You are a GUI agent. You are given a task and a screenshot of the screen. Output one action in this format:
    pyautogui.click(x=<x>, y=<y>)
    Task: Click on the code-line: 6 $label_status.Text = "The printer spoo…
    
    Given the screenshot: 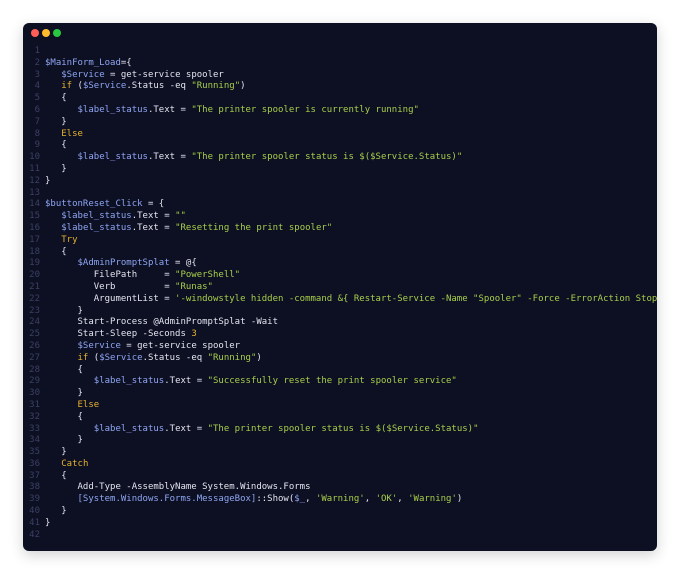 What is the action you would take?
    pyautogui.click(x=340, y=111)
    